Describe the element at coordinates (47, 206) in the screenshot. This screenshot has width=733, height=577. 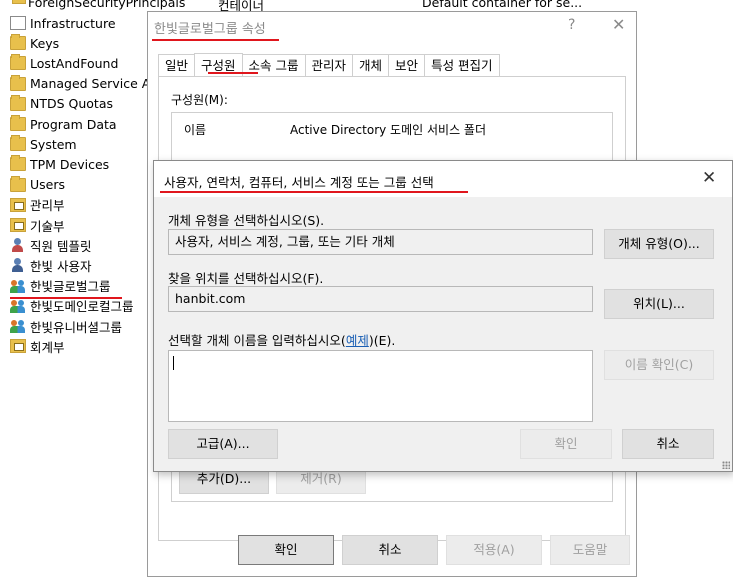
I see `tree-item-label: 관리부` at that location.